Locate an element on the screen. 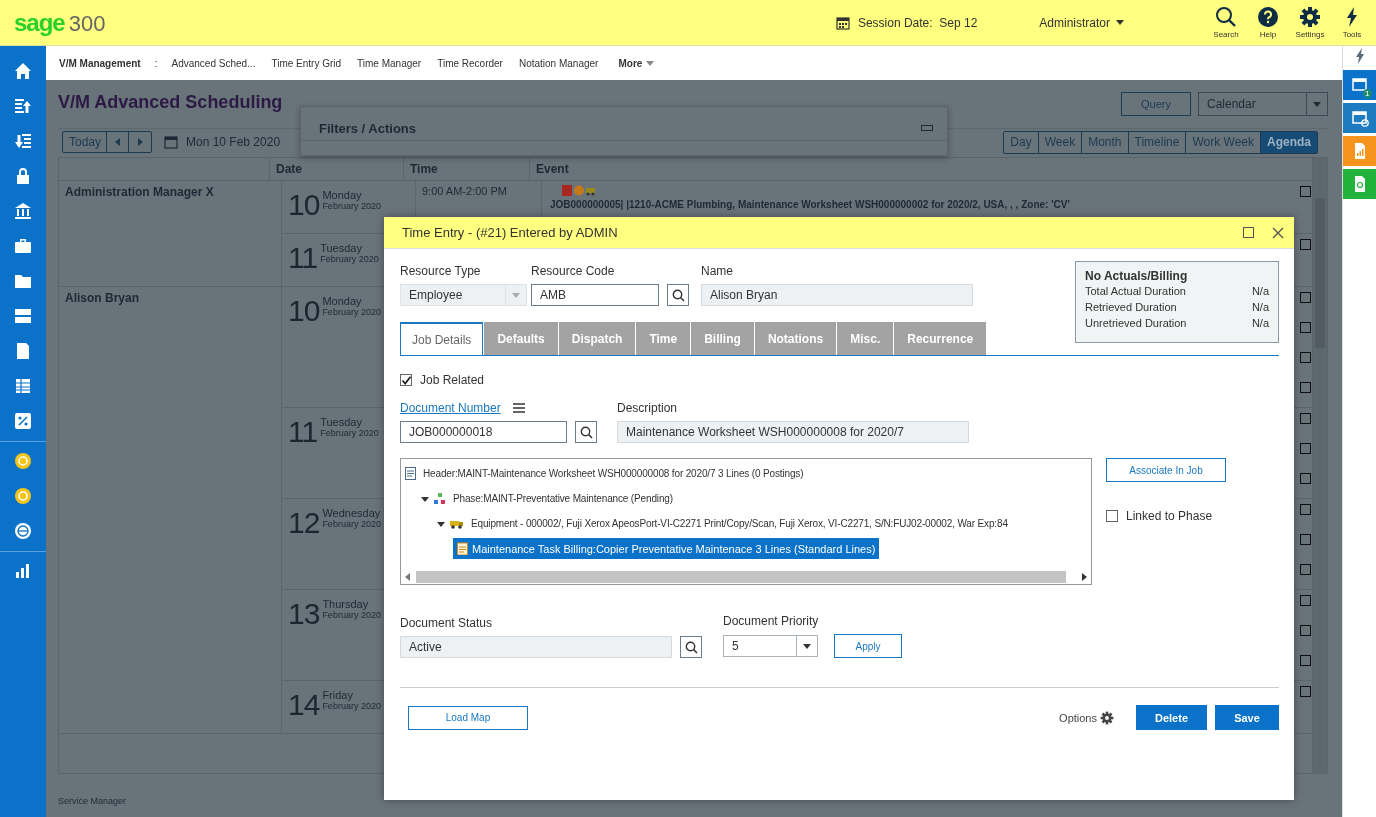 The height and width of the screenshot is (817, 1376). tab: Job Details is located at coordinates (442, 338).